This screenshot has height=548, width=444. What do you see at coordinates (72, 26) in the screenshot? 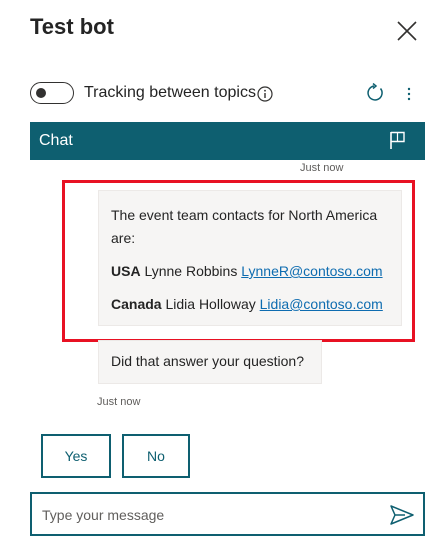
I see `page-title: Test bot` at bounding box center [72, 26].